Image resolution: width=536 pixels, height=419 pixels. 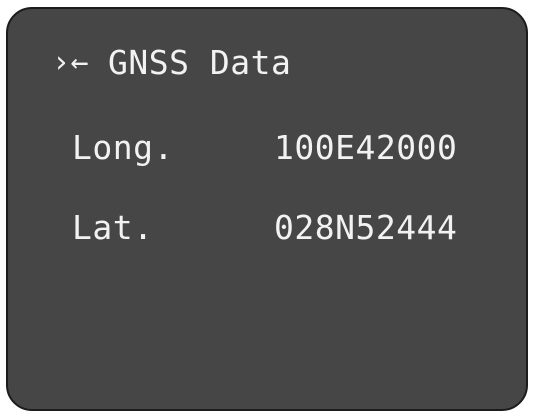 I want to click on latitude-row: Lat. 028N52444, so click(x=282, y=227).